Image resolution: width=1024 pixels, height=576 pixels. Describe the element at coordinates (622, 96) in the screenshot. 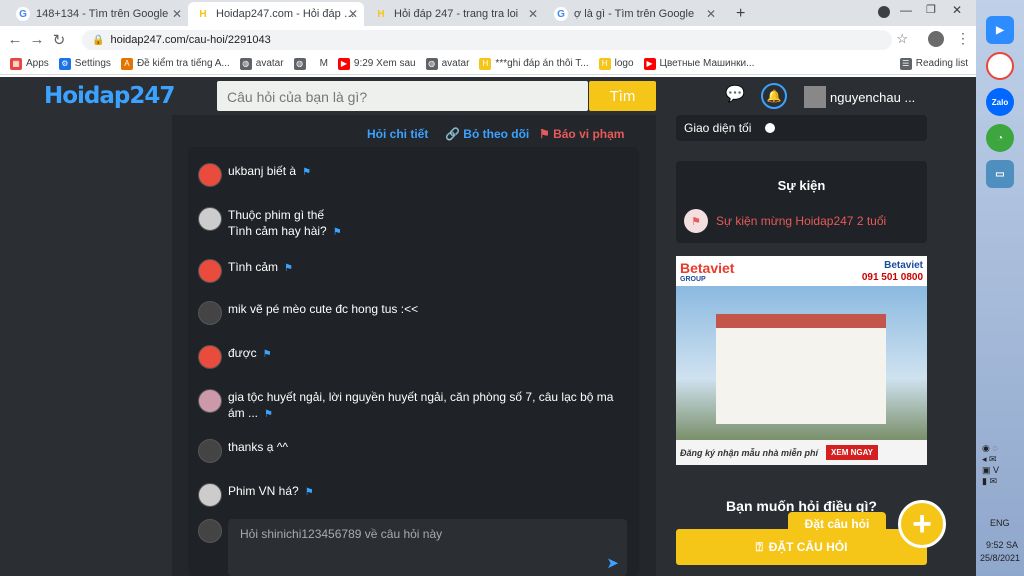

I see `search-button: Tìm` at that location.